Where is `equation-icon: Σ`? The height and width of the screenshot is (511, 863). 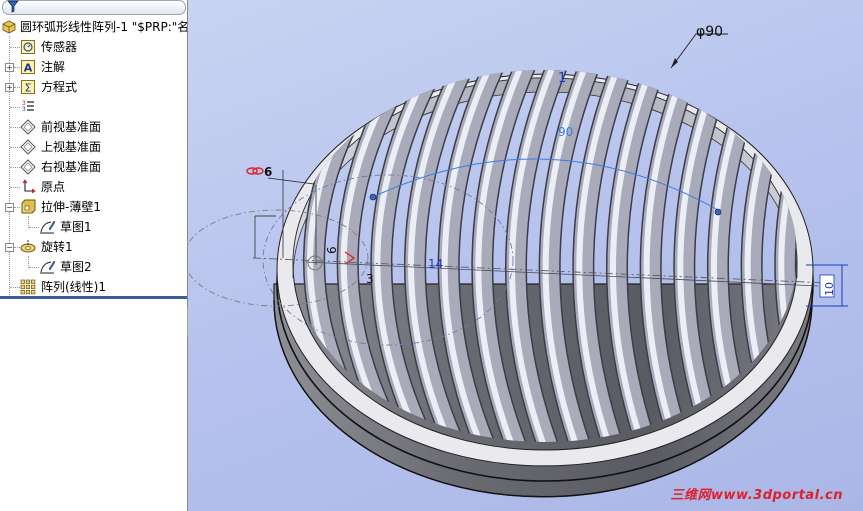
equation-icon: Σ is located at coordinates (28, 87).